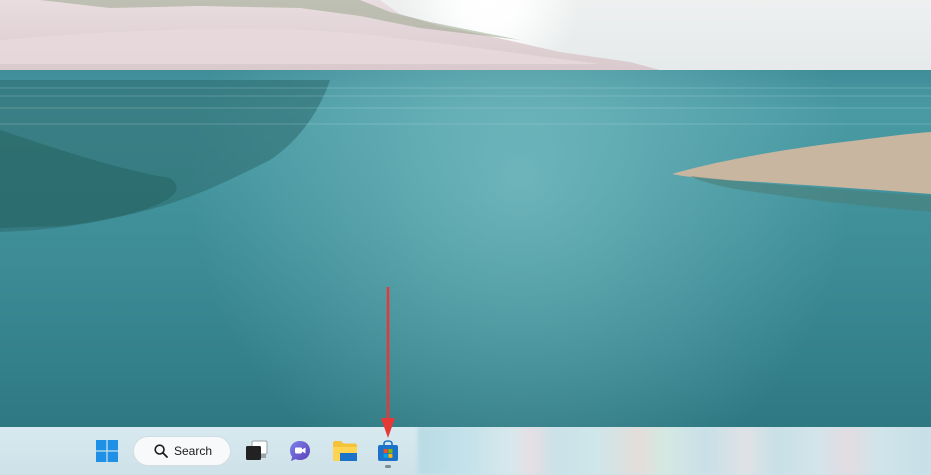  What do you see at coordinates (388, 466) in the screenshot?
I see `running-app-indicator` at bounding box center [388, 466].